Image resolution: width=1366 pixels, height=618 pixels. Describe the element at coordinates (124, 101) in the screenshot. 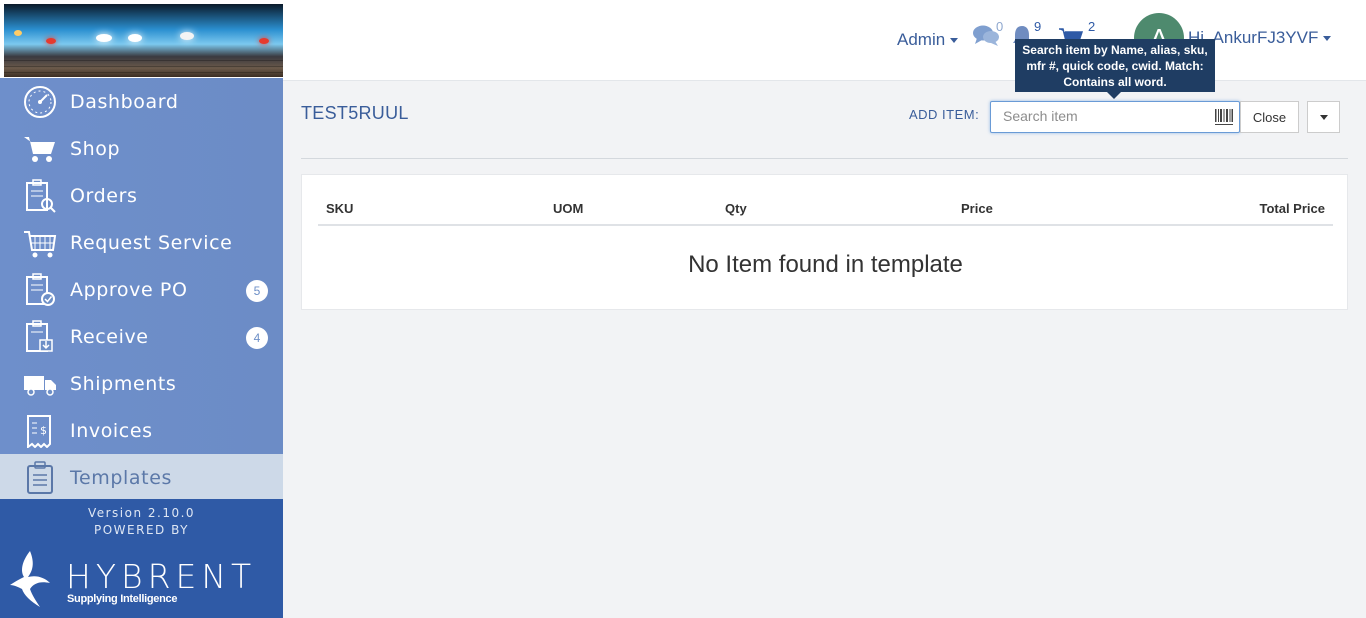

I see `sidebar-item-label: Dashboard` at that location.